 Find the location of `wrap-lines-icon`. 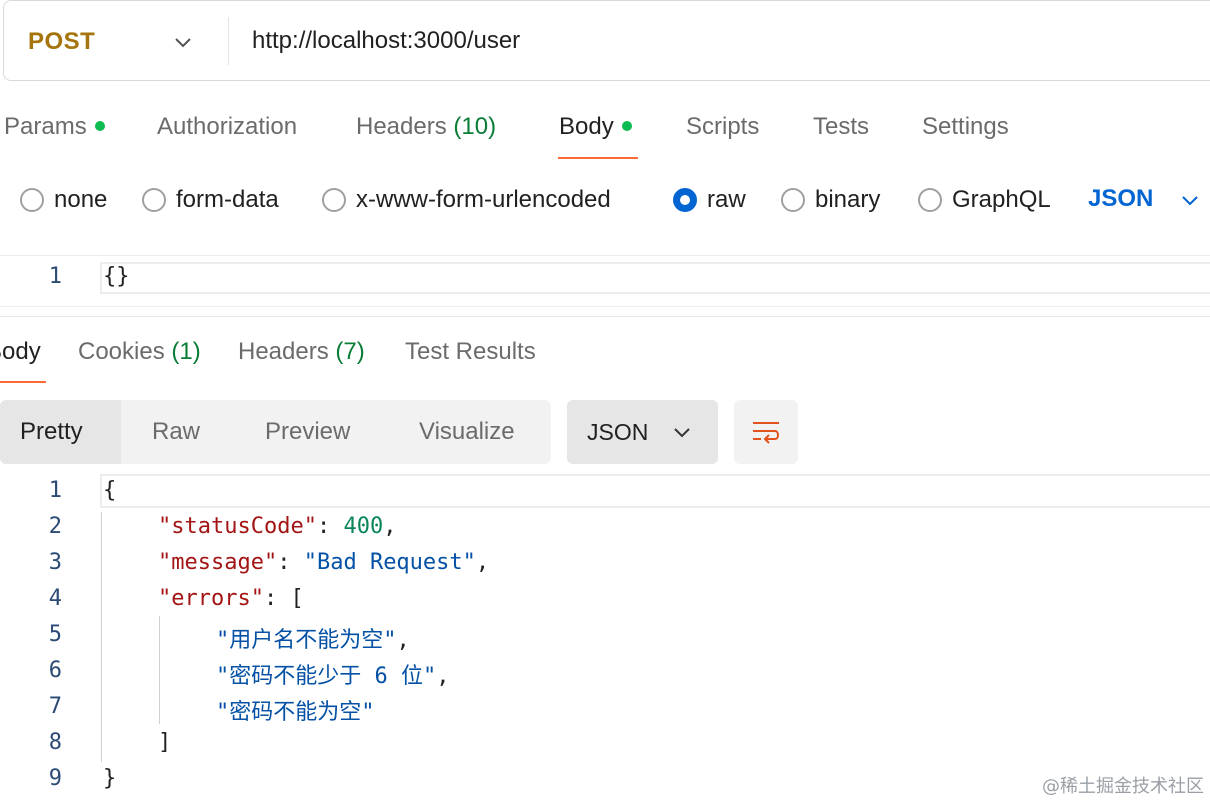

wrap-lines-icon is located at coordinates (766, 433).